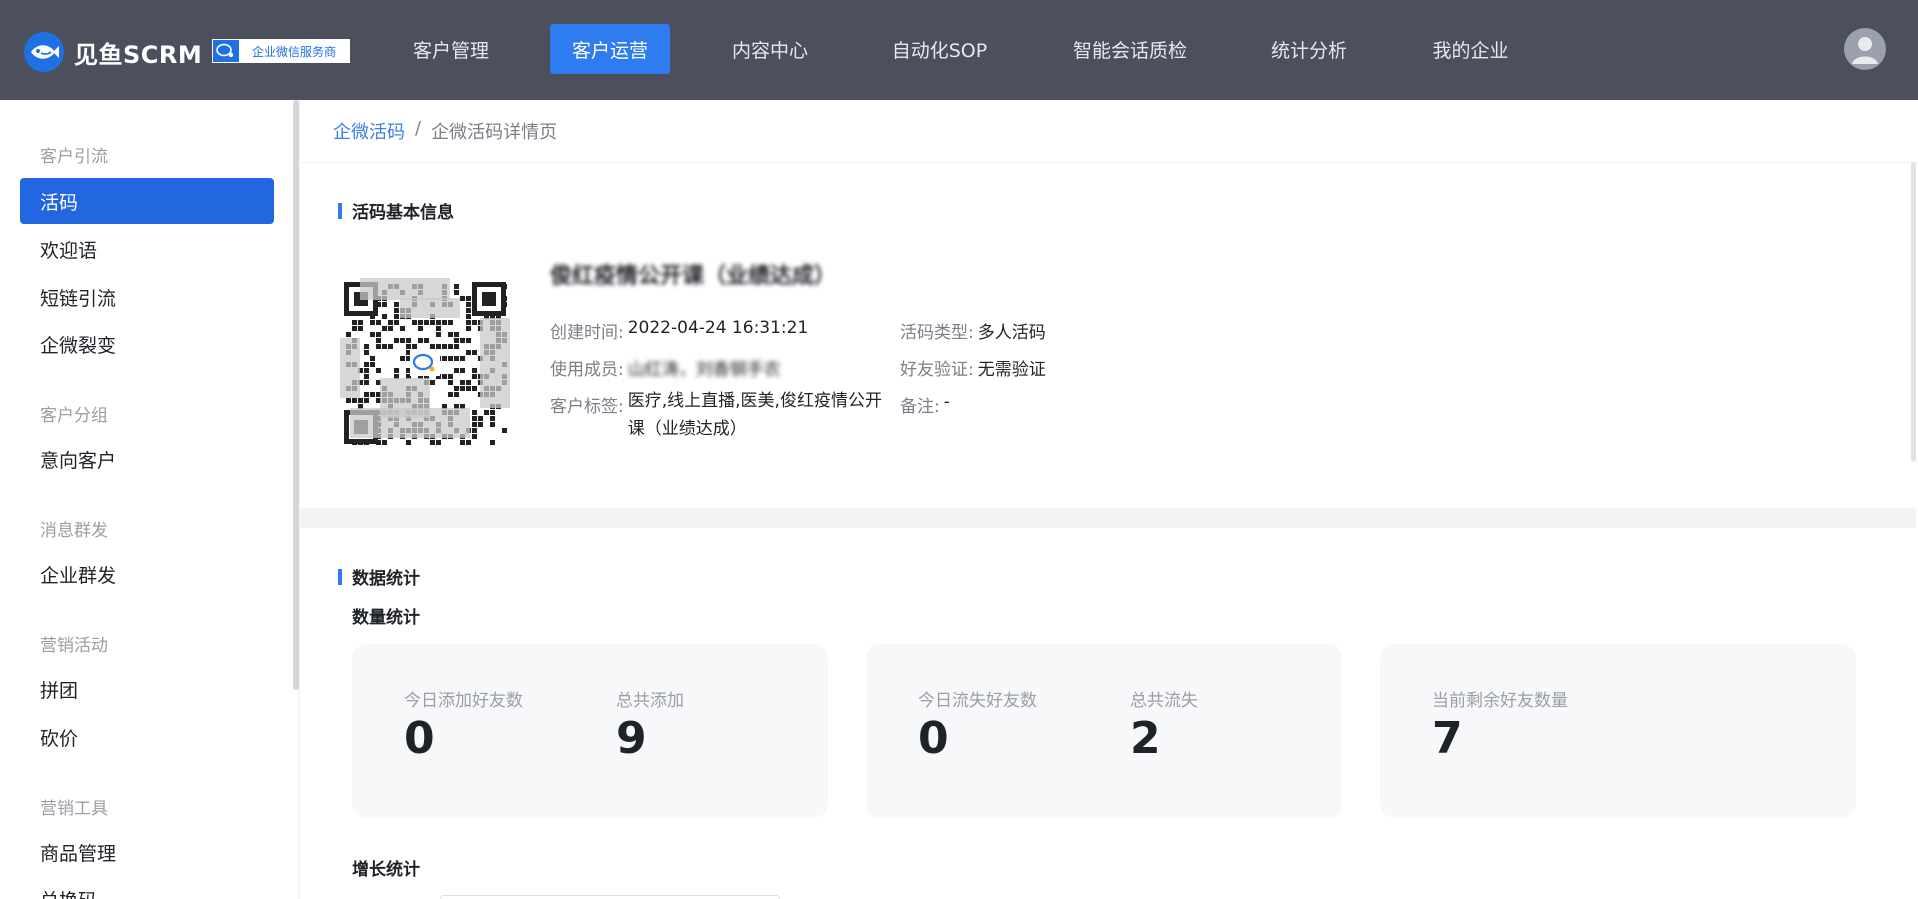 This screenshot has height=899, width=1918. Describe the element at coordinates (1470, 49) in the screenshot. I see `nav-my-company: 我的企业` at that location.